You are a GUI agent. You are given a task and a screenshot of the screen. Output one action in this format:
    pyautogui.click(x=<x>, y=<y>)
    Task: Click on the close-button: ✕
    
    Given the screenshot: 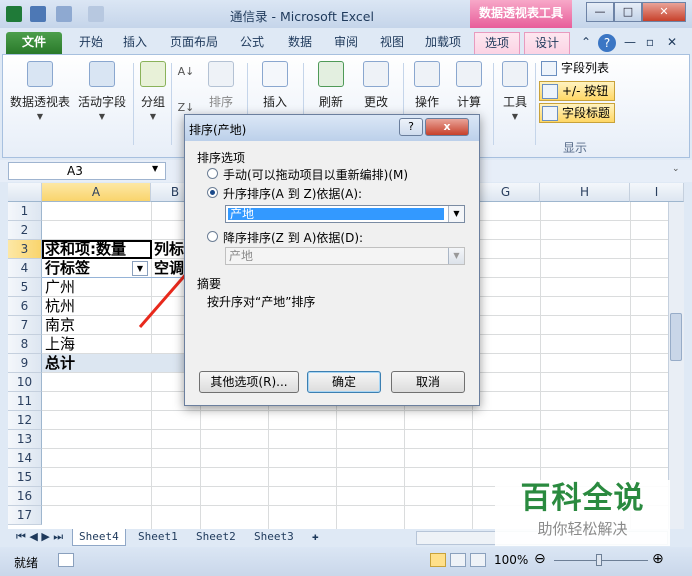 What is the action you would take?
    pyautogui.click(x=664, y=12)
    